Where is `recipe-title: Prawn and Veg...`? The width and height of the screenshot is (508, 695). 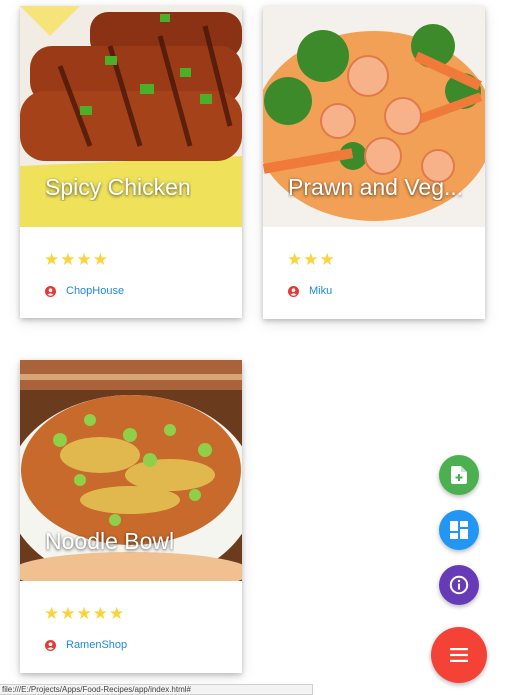 recipe-title: Prawn and Veg... is located at coordinates (376, 187).